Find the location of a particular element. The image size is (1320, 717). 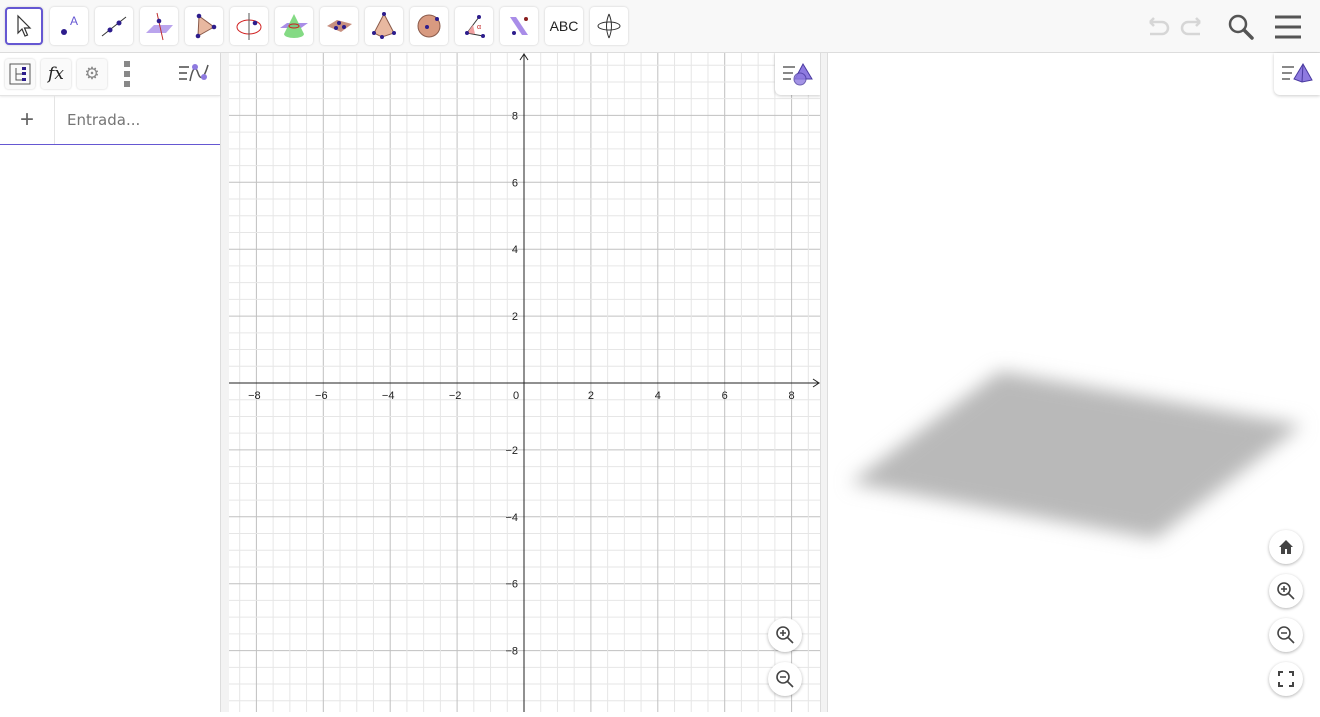

reflect-plane-tool-button is located at coordinates (519, 26).